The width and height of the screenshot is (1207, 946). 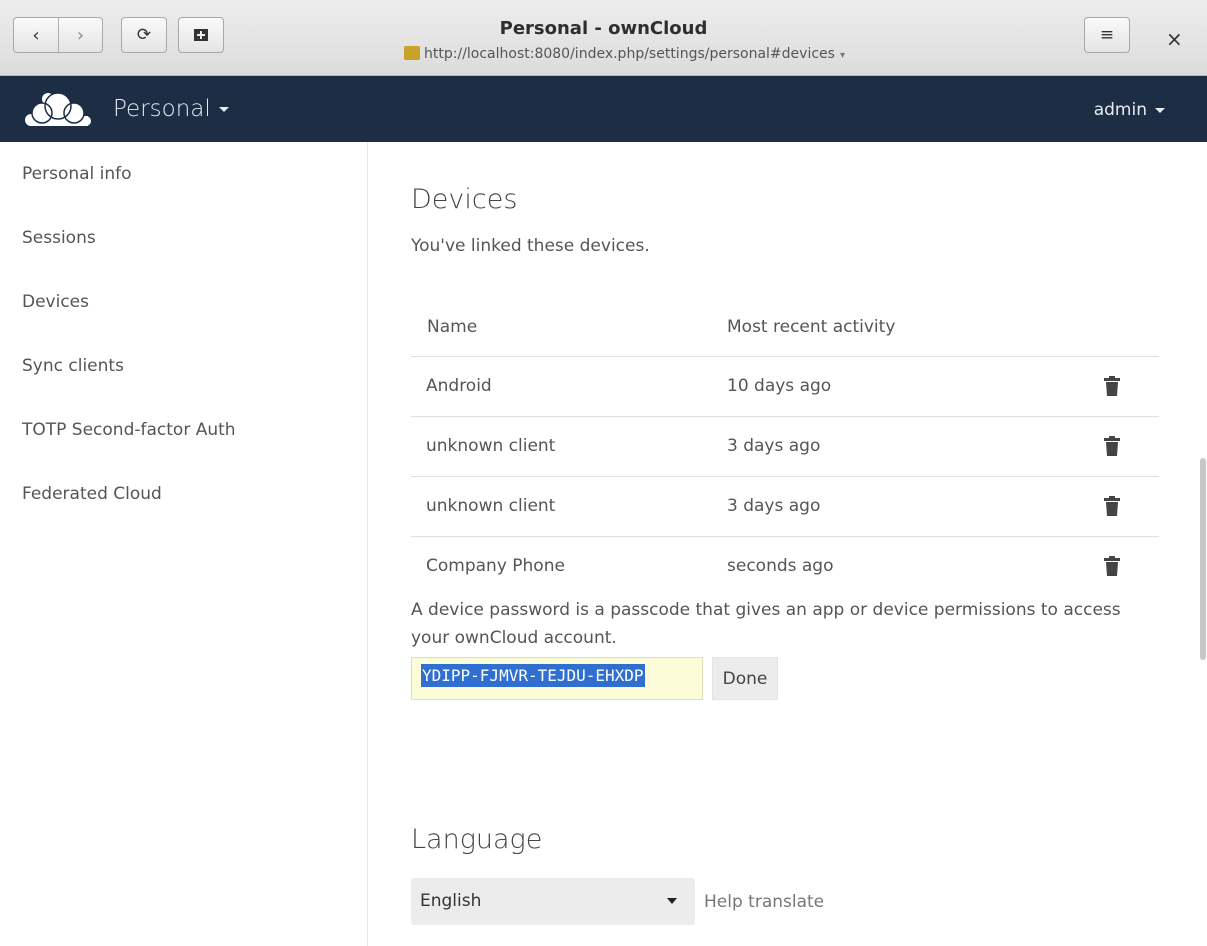 I want to click on insecure-lock-icon, so click(x=412, y=53).